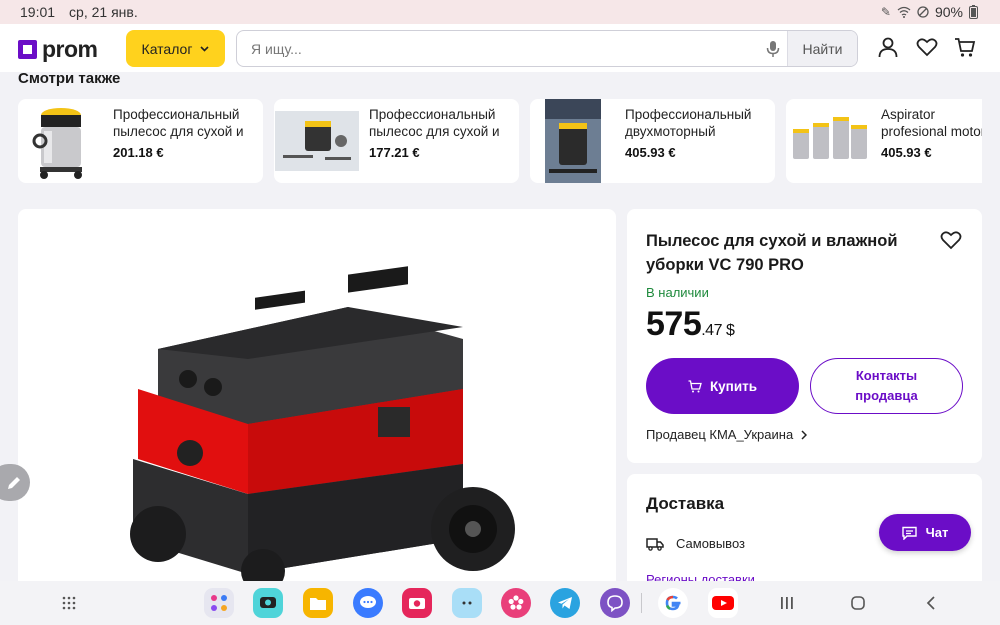 This screenshot has width=1000, height=625. I want to click on price-cents: .47, so click(711, 330).